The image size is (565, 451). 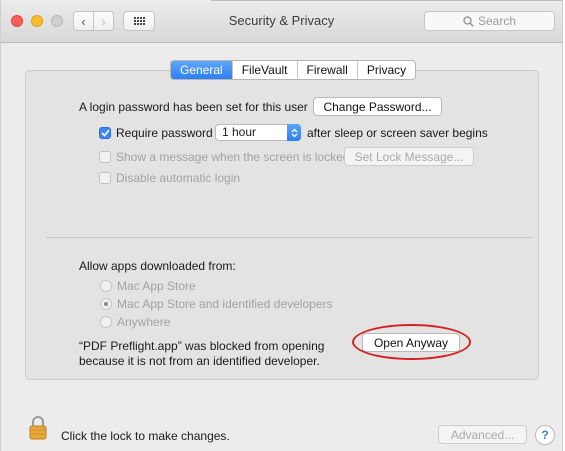 I want to click on checkmark-icon, so click(x=105, y=133).